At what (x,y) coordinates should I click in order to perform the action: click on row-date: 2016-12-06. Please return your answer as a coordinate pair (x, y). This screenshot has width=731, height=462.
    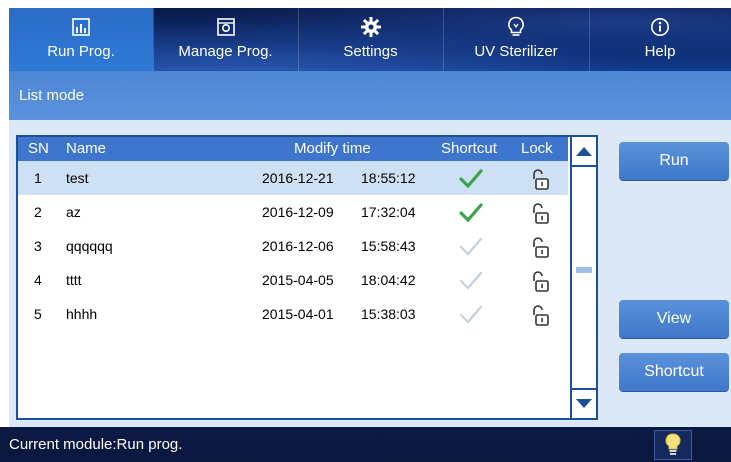
    Looking at the image, I should click on (298, 246).